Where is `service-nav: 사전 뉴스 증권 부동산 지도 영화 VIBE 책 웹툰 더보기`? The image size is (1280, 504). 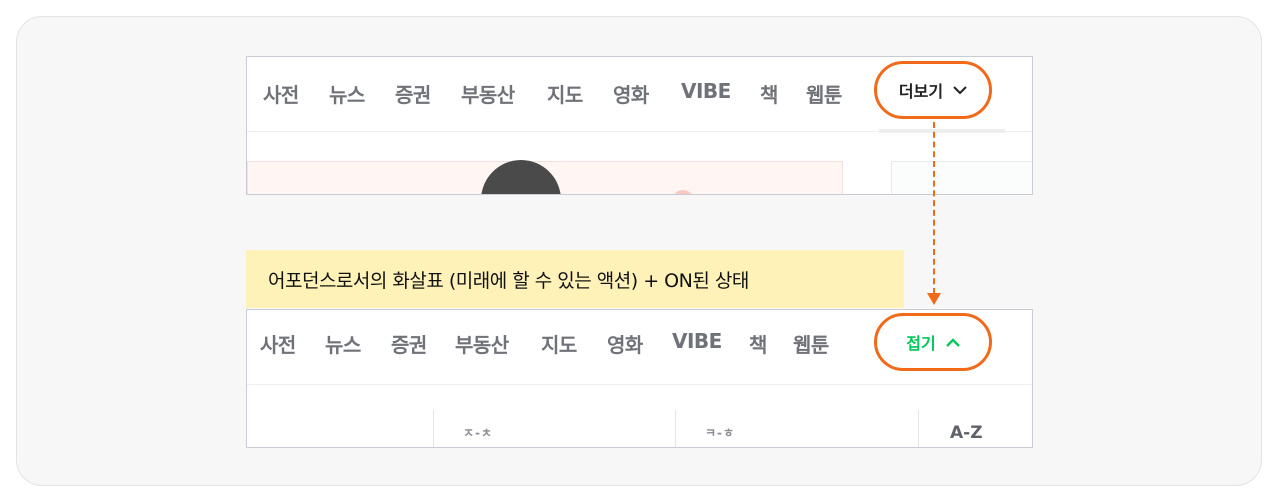
service-nav: 사전 뉴스 증권 부동산 지도 영화 VIBE 책 웹툰 더보기 is located at coordinates (639, 94).